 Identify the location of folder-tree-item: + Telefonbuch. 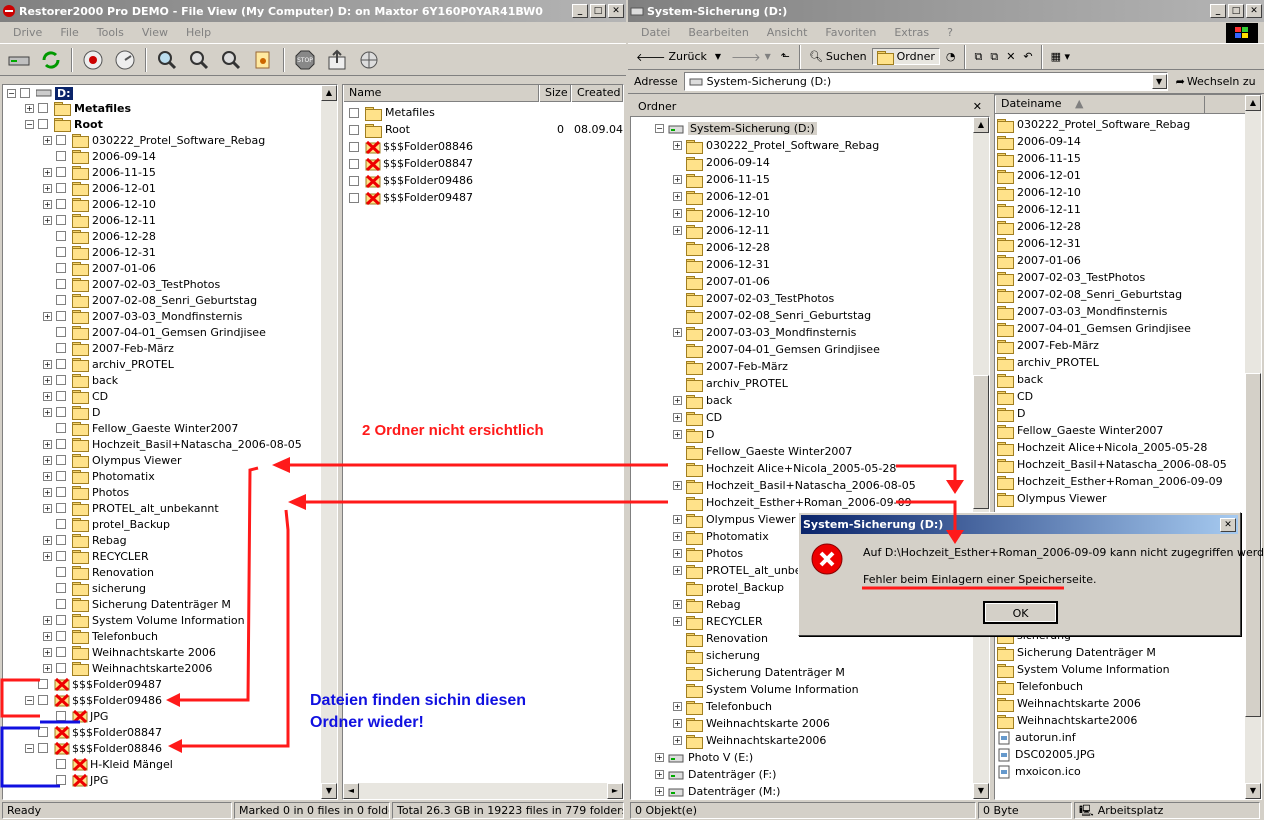
(810, 706).